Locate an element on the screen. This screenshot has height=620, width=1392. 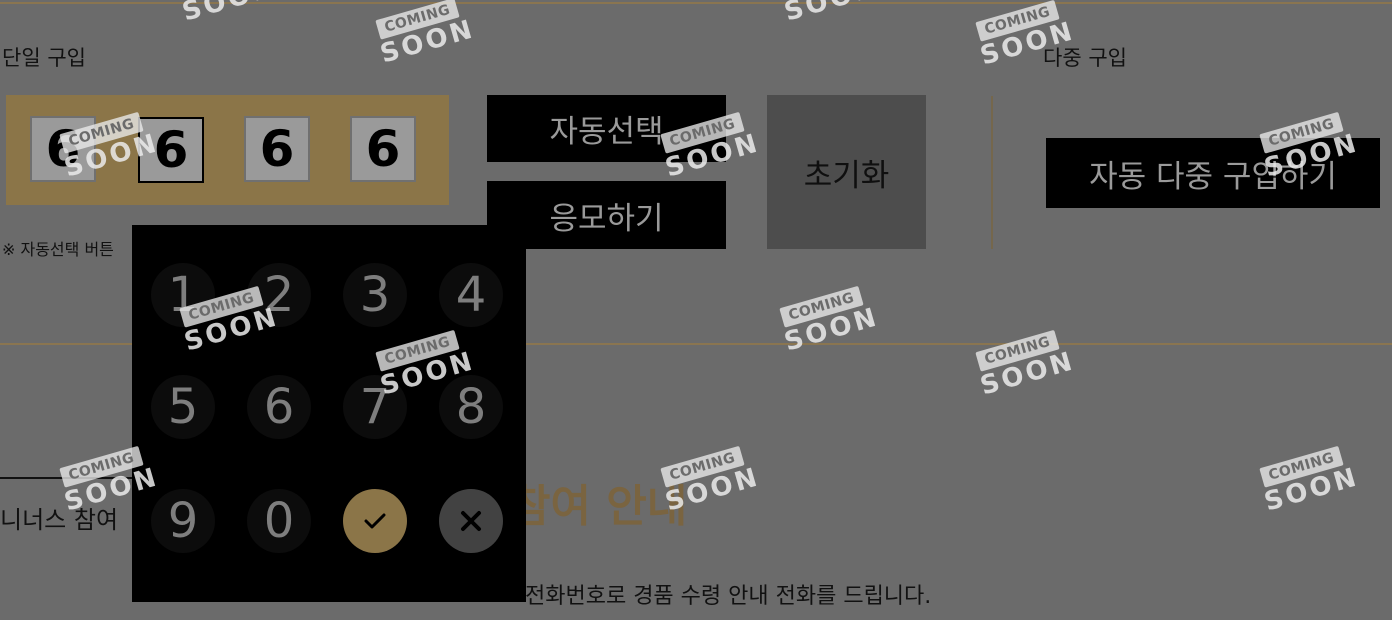
auto-select-button: 자동선택 is located at coordinates (606, 128).